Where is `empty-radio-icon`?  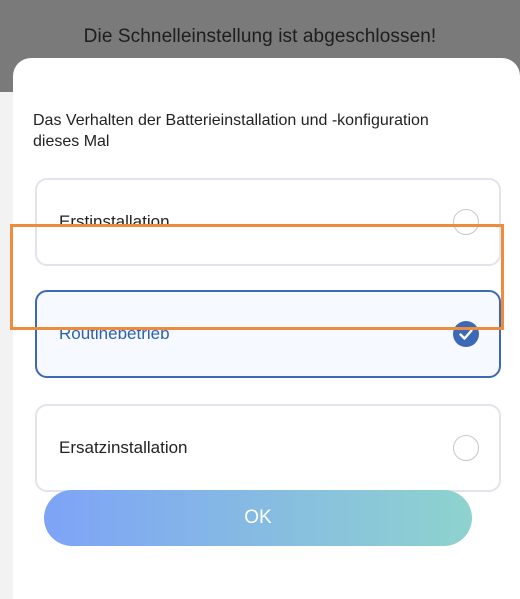
empty-radio-icon is located at coordinates (466, 448).